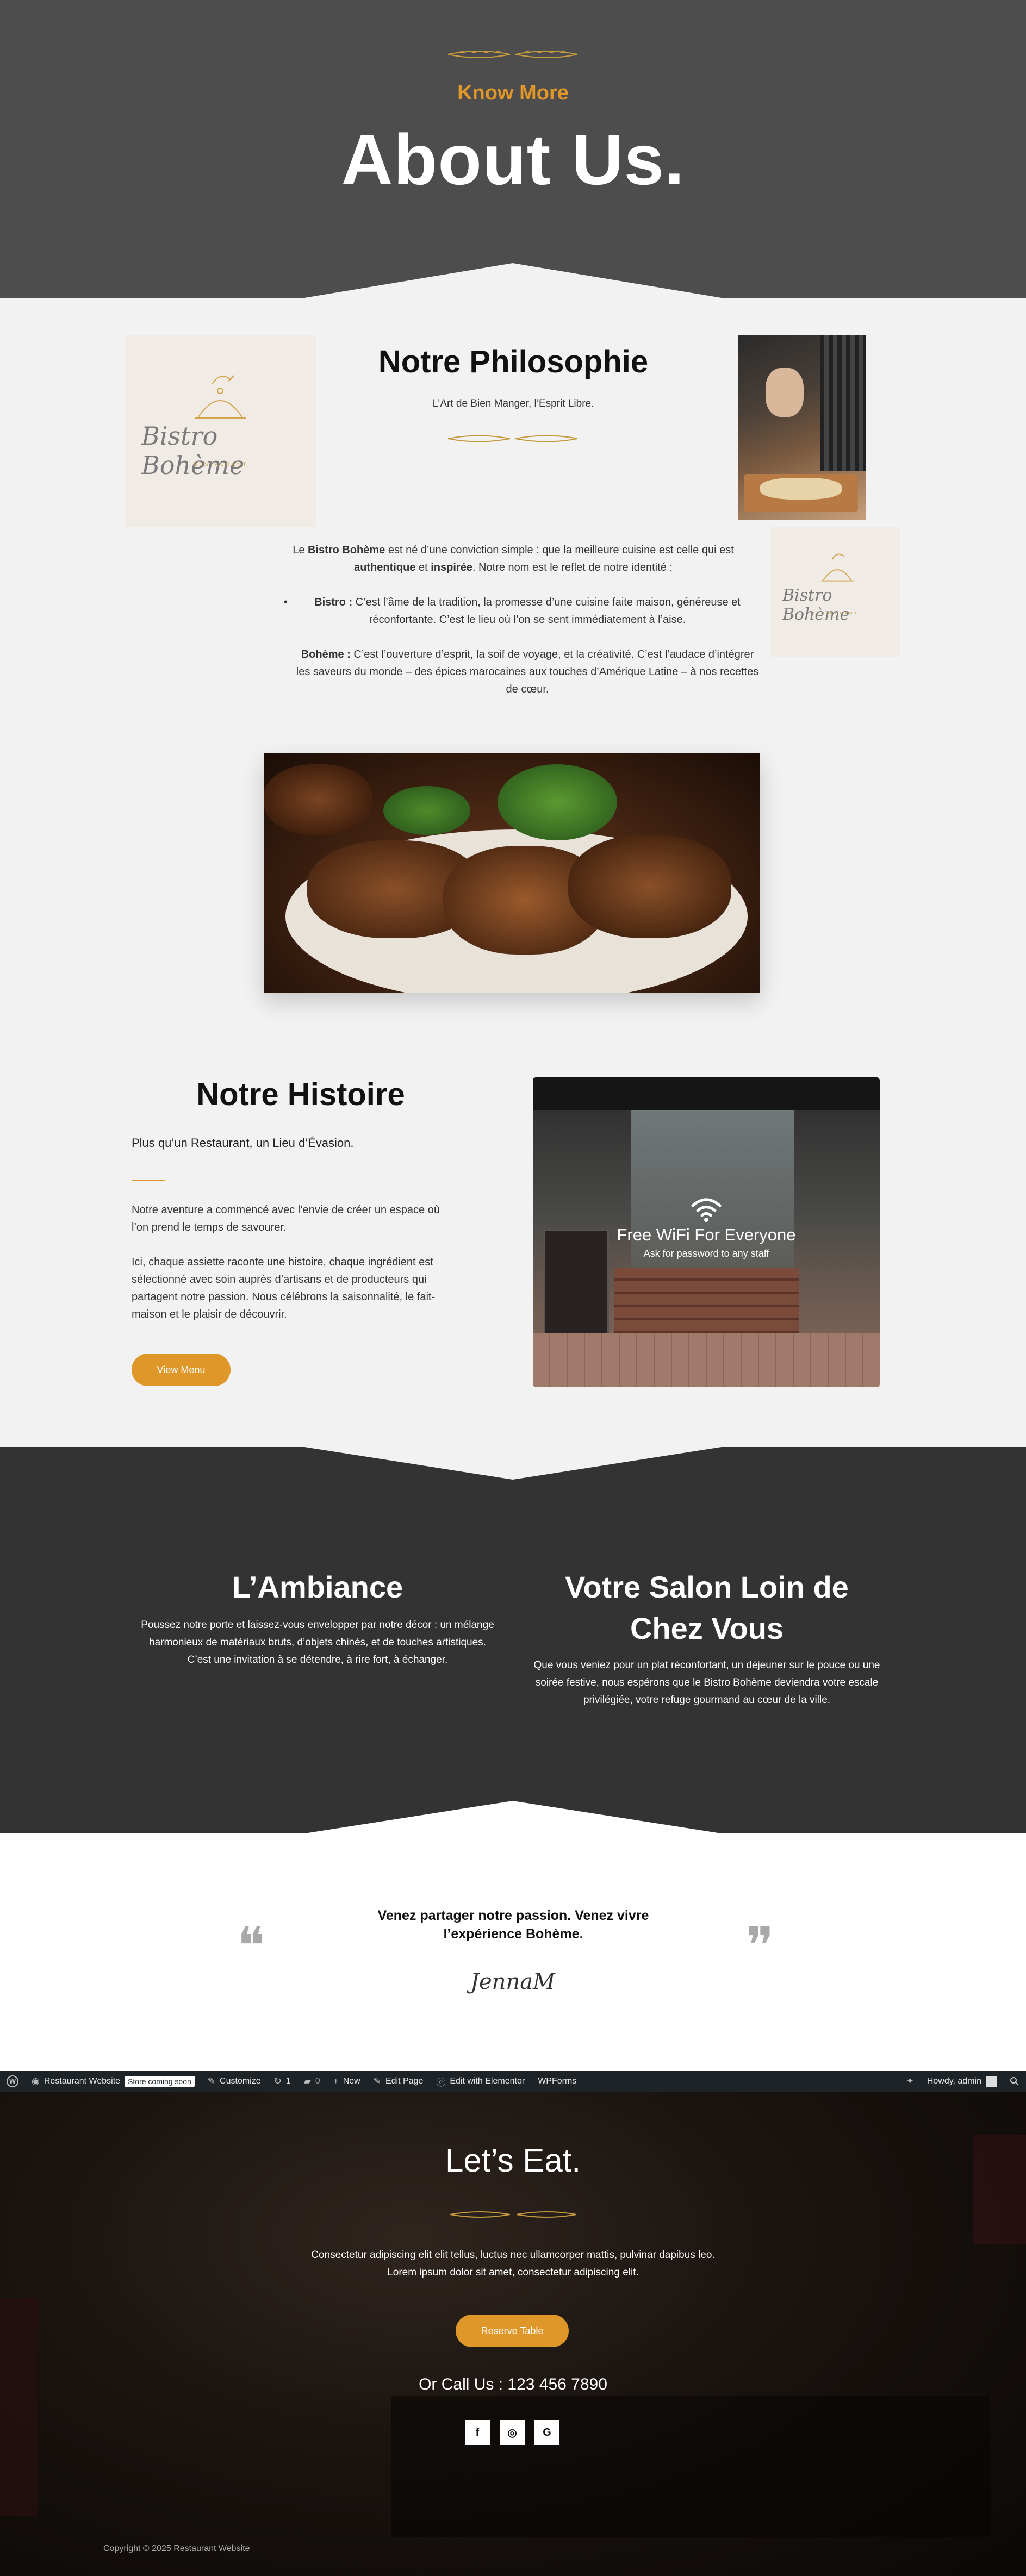 This screenshot has height=2576, width=1026. I want to click on elementor-icon: ⓔ, so click(441, 2082).